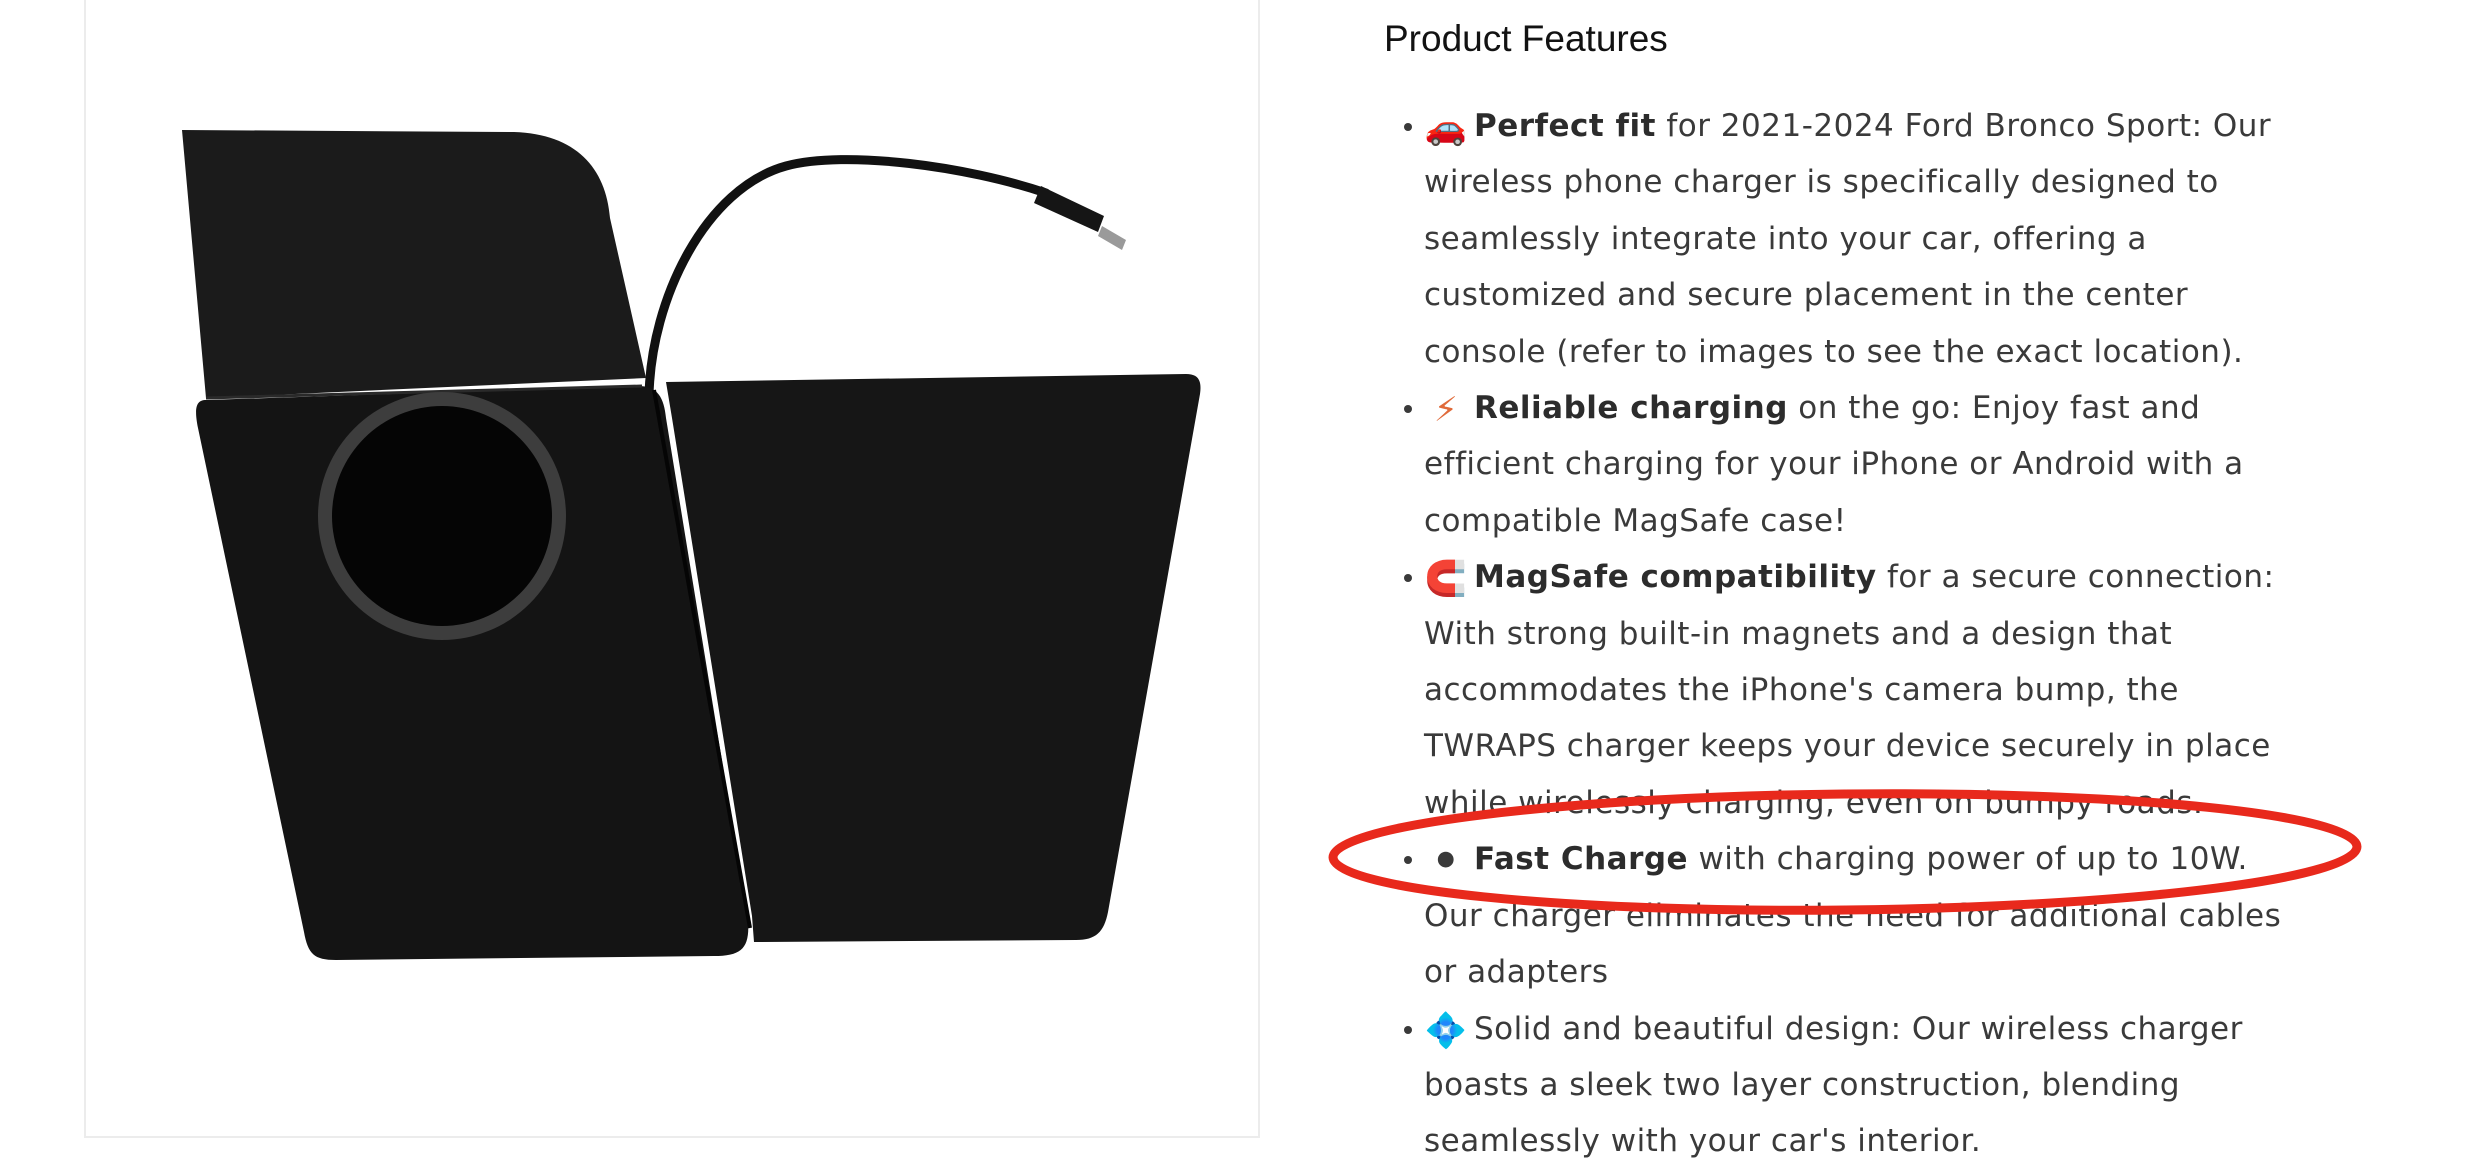  Describe the element at coordinates (1446, 1030) in the screenshot. I see `diamond-icon: 💠` at that location.